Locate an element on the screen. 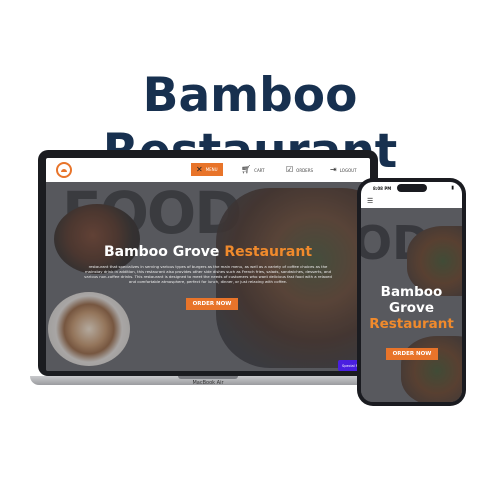 Image resolution: width=500 pixels, height=500 pixels. cart-icon: 🛒︎ is located at coordinates (246, 169).